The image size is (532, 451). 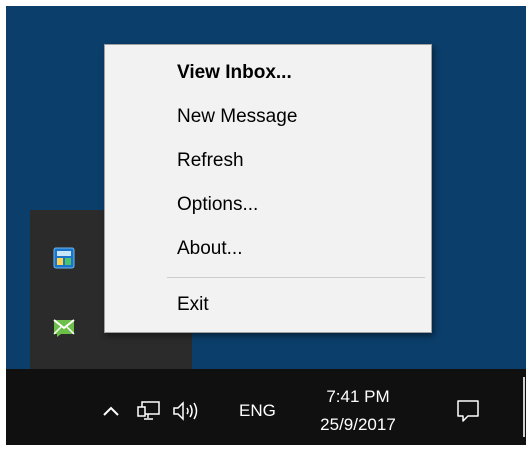 What do you see at coordinates (358, 411) in the screenshot?
I see `clock: 7:41 PM 25/9/2017` at bounding box center [358, 411].